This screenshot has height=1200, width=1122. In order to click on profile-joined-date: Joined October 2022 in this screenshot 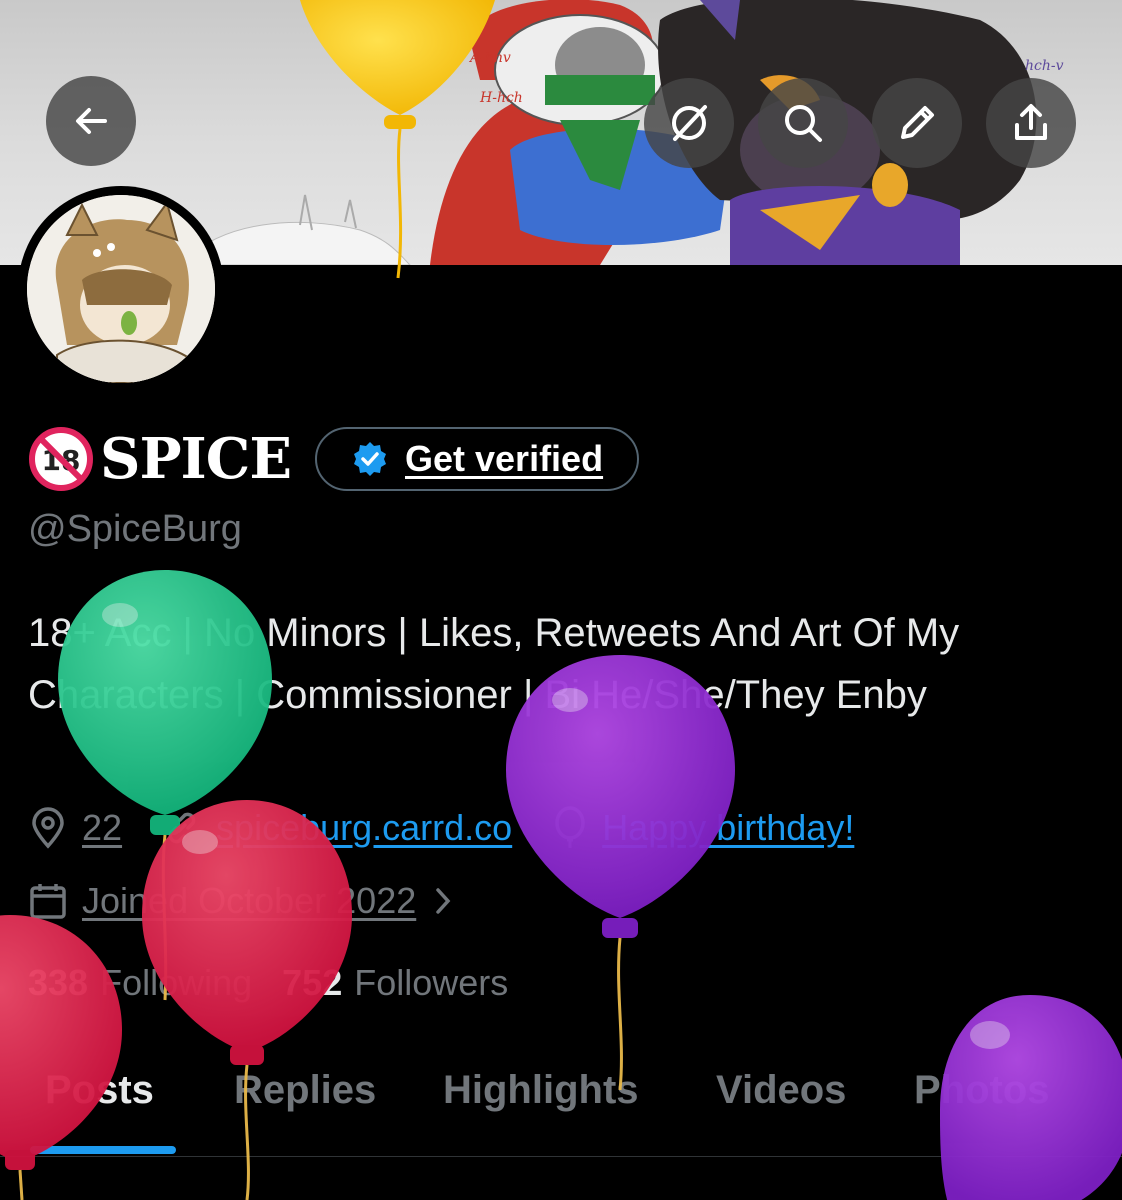, I will do `click(249, 900)`.